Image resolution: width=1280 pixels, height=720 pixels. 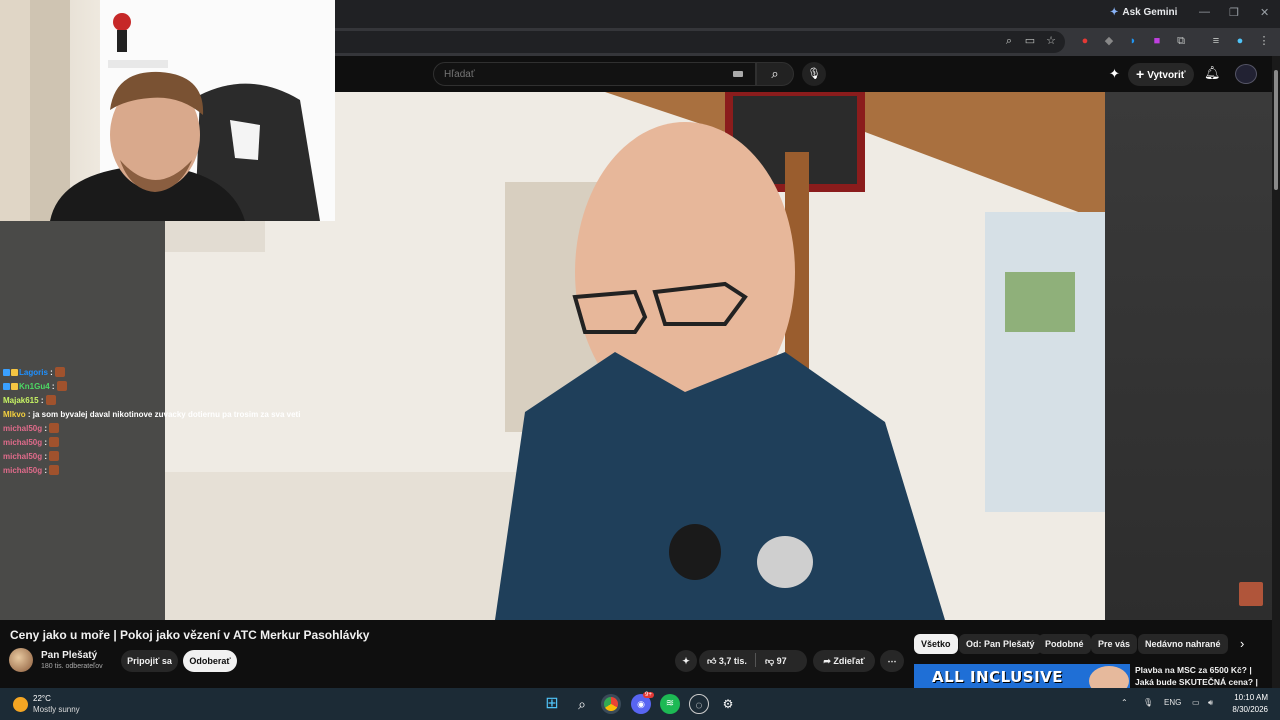 I want to click on chip-from-channel: Od: Pan Plešatý, so click(x=1000, y=644).